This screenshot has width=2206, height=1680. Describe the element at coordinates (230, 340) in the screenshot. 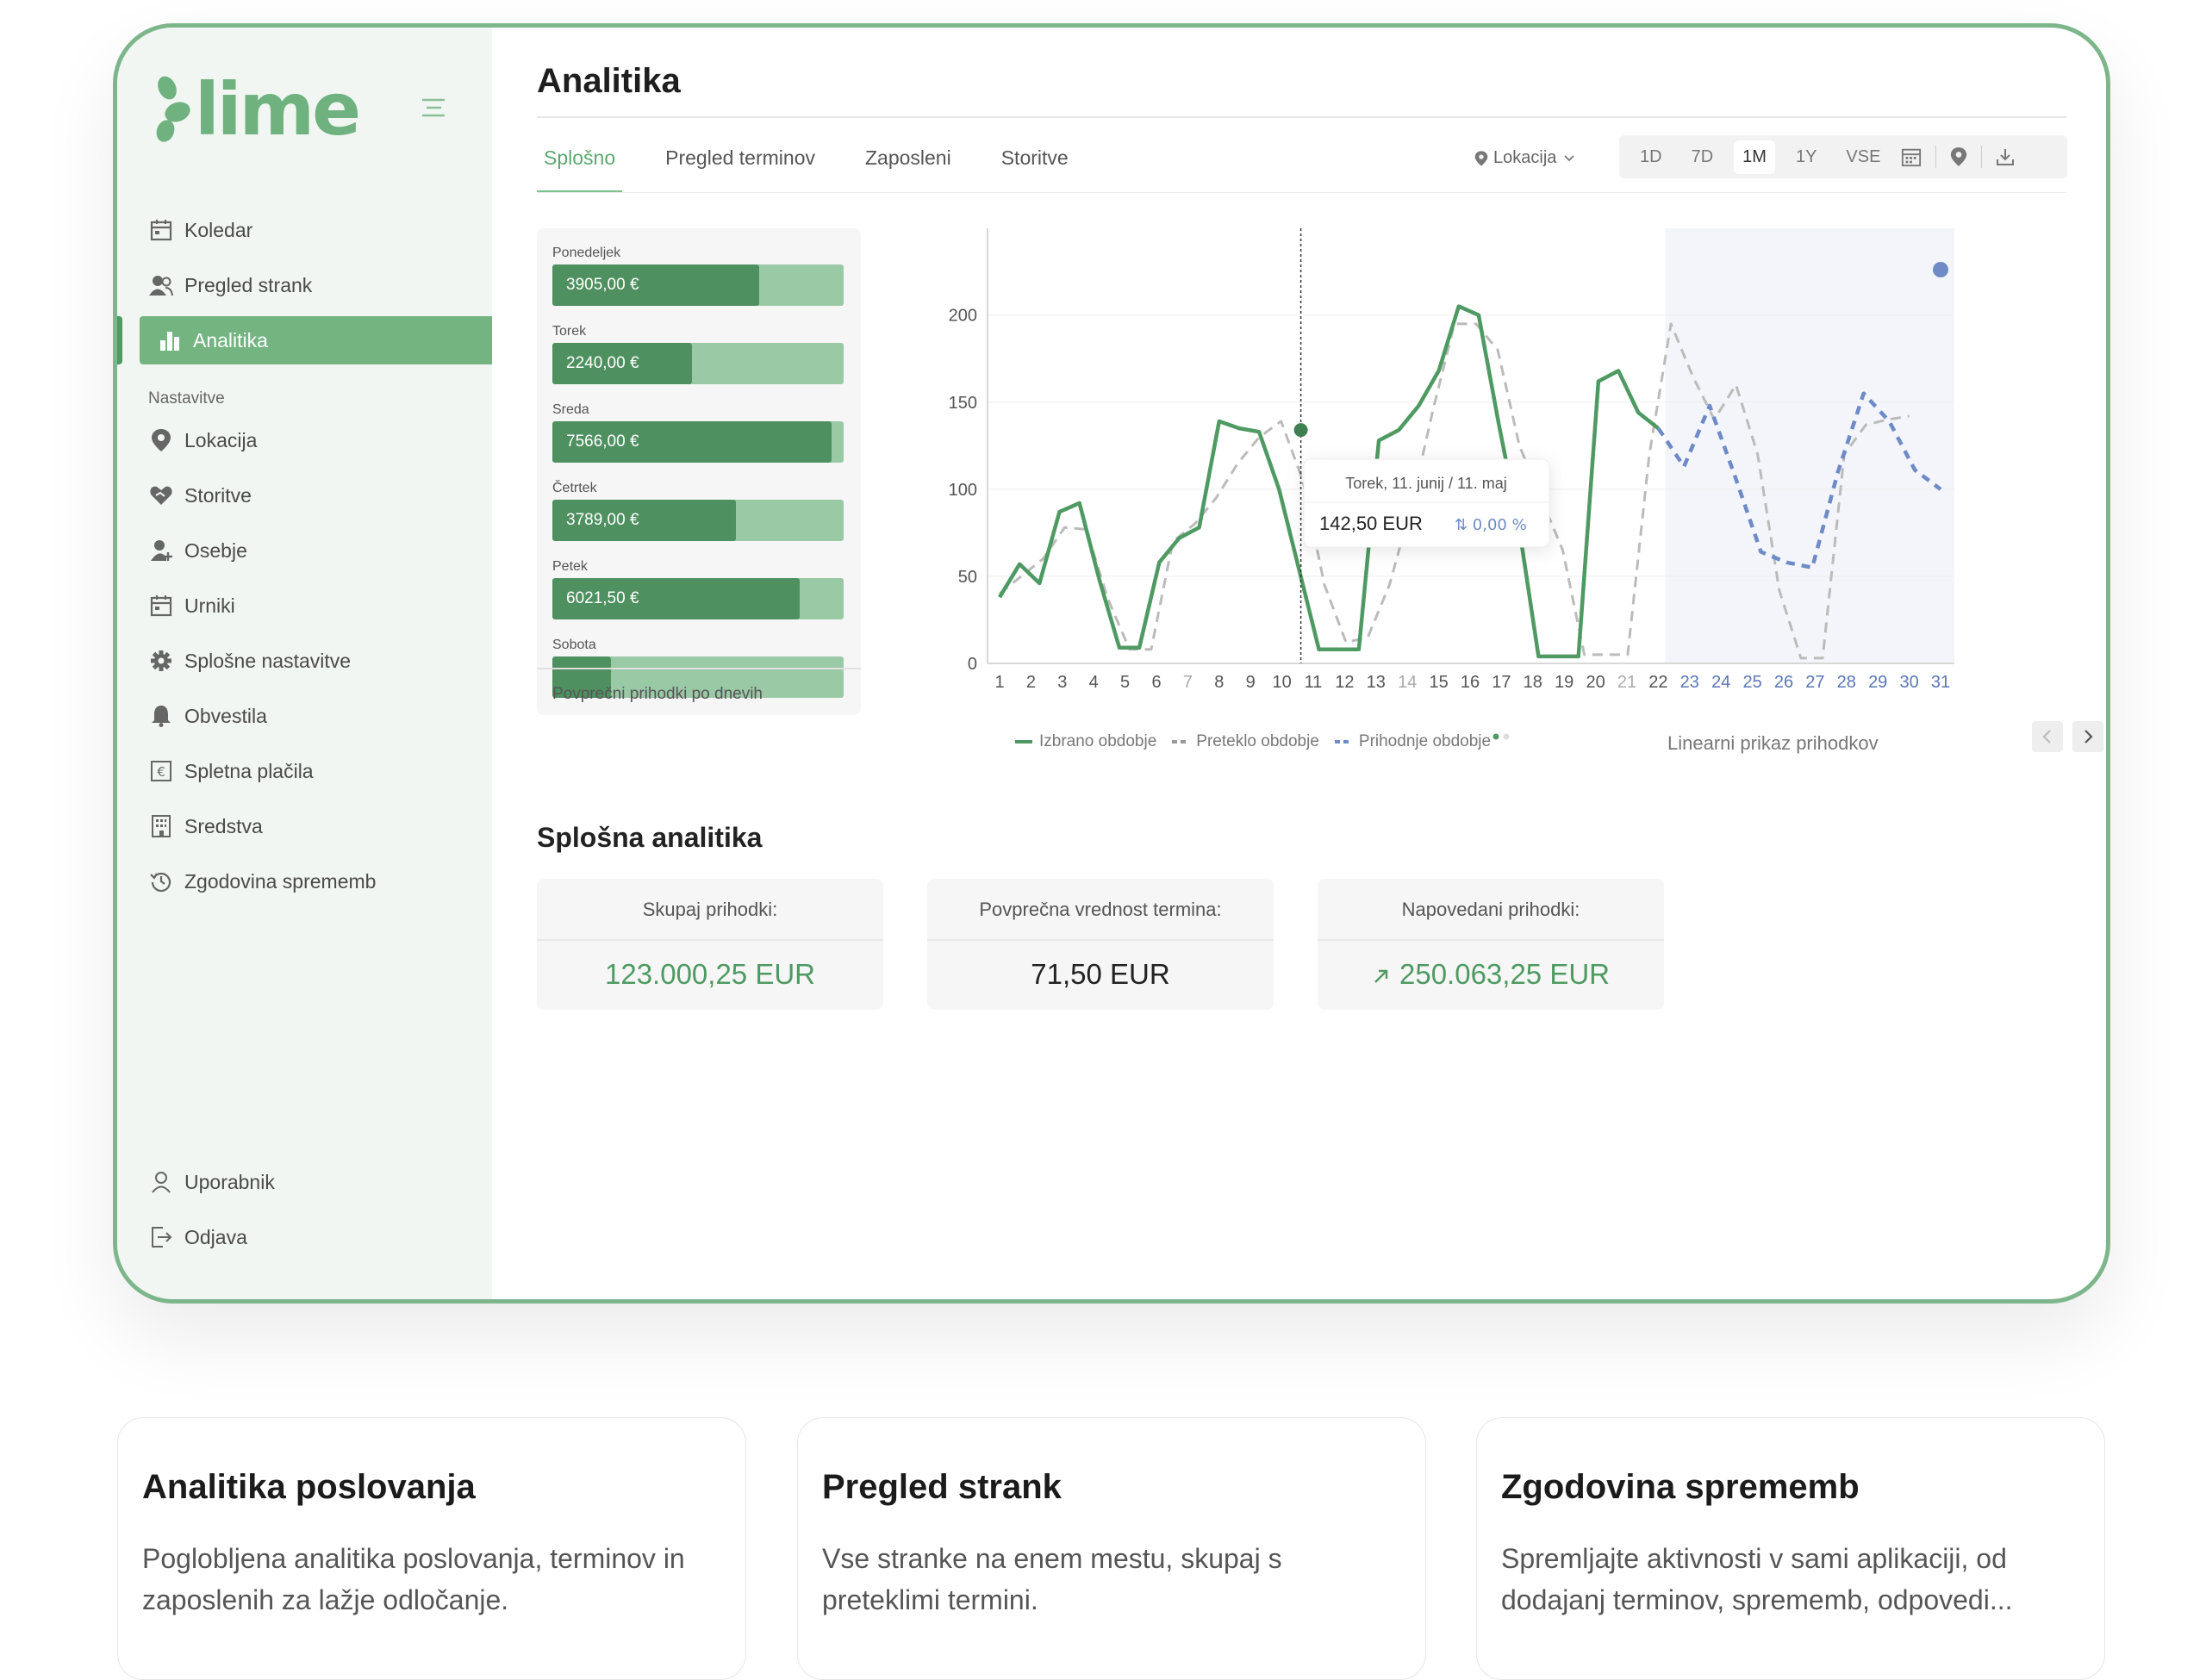

I see `sidebar-item-label: Analitika` at that location.